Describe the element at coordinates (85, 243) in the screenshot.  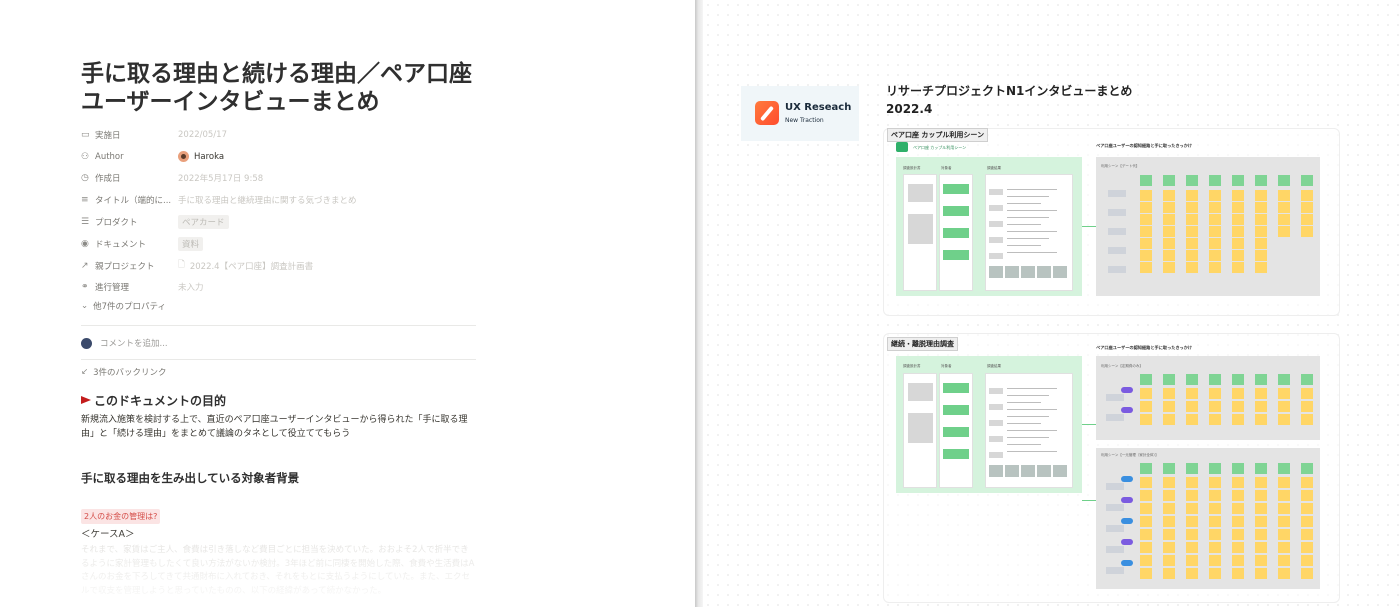
I see `select-icon: ◉` at that location.